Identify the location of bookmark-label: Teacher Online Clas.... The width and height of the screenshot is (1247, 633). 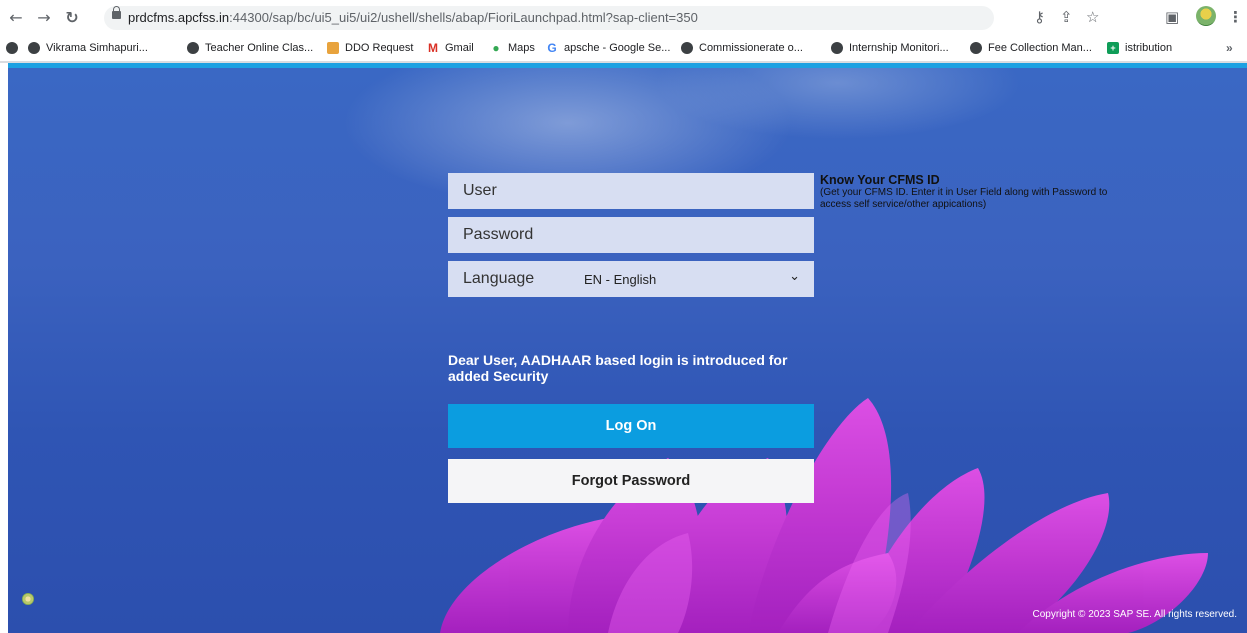
(259, 48).